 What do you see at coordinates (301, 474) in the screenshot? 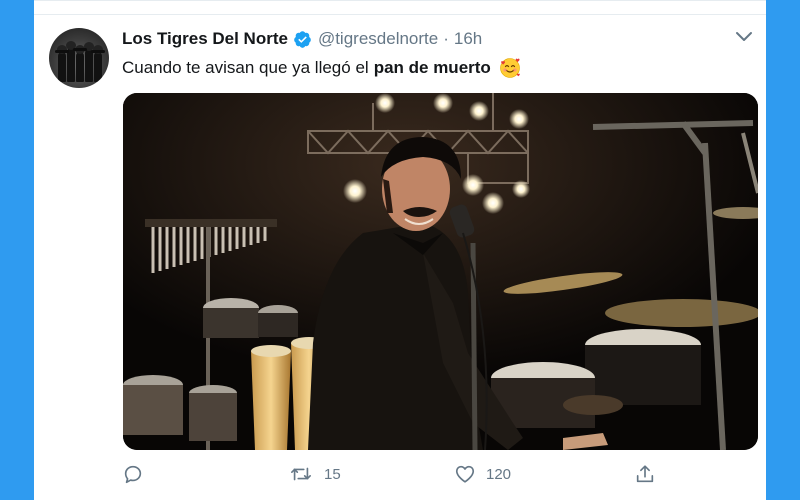
I see `retweet-icon` at bounding box center [301, 474].